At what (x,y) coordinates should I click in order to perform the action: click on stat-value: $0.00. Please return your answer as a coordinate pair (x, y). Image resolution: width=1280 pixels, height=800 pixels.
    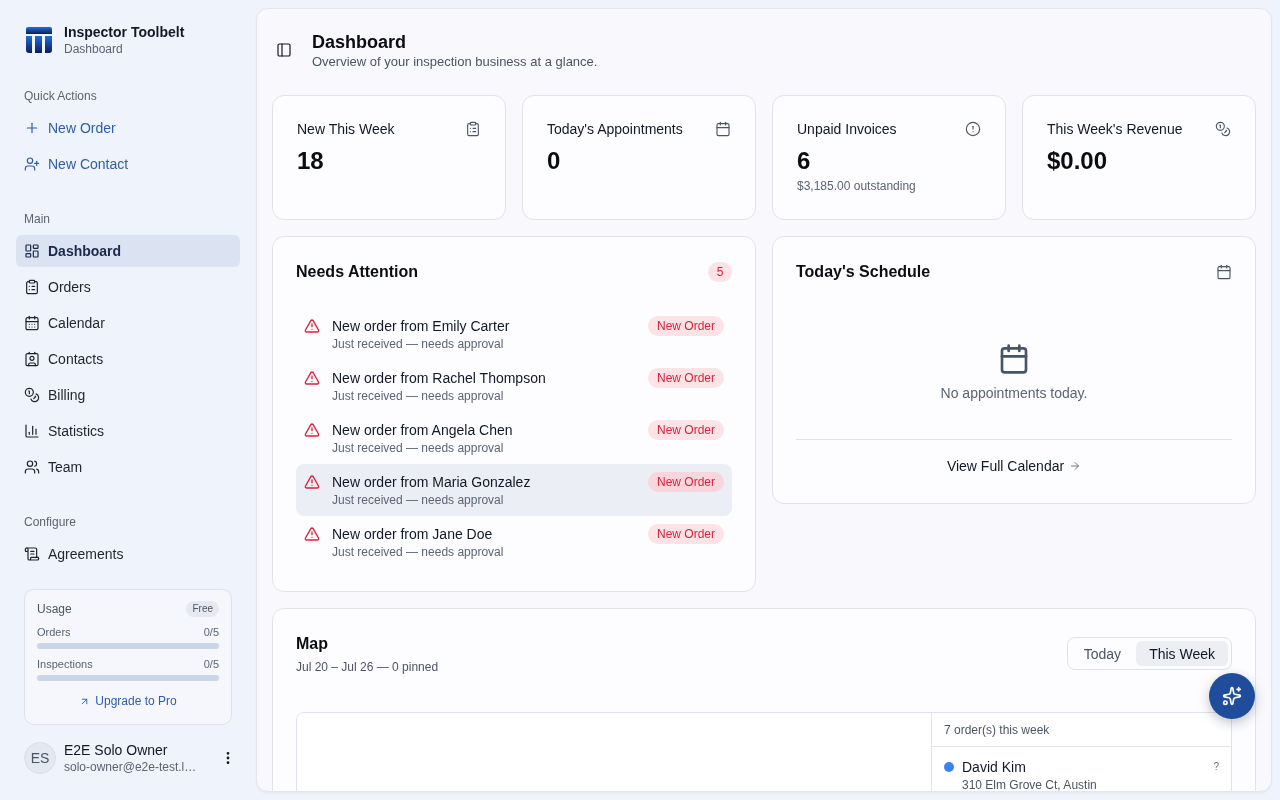
    Looking at the image, I should click on (1077, 161).